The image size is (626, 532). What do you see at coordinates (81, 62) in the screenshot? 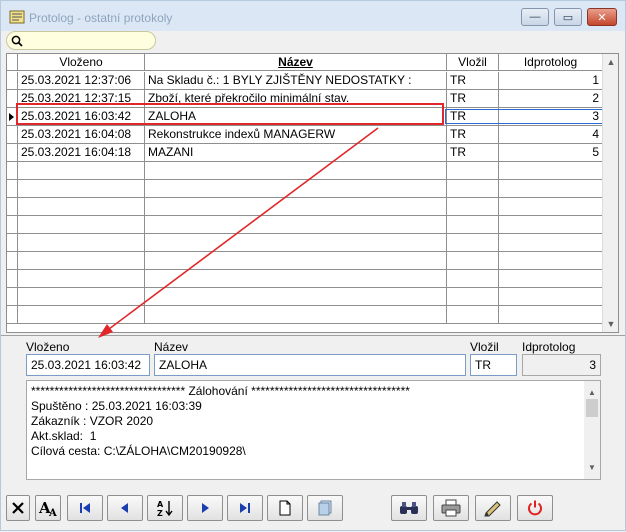
I see `header-vlozeno: Vloženo` at bounding box center [81, 62].